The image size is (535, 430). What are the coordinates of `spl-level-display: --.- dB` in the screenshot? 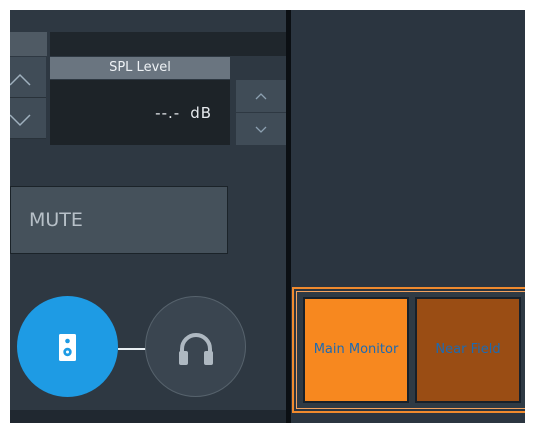 It's located at (140, 112).